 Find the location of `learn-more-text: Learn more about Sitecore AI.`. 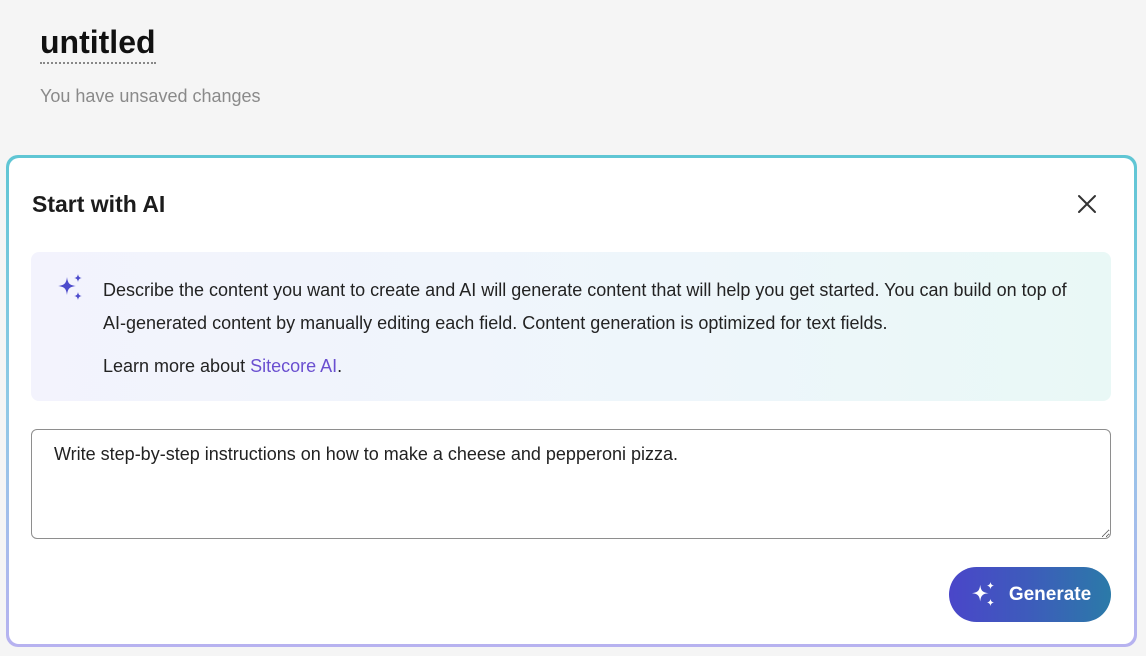

learn-more-text: Learn more about Sitecore AI. is located at coordinates (222, 366).